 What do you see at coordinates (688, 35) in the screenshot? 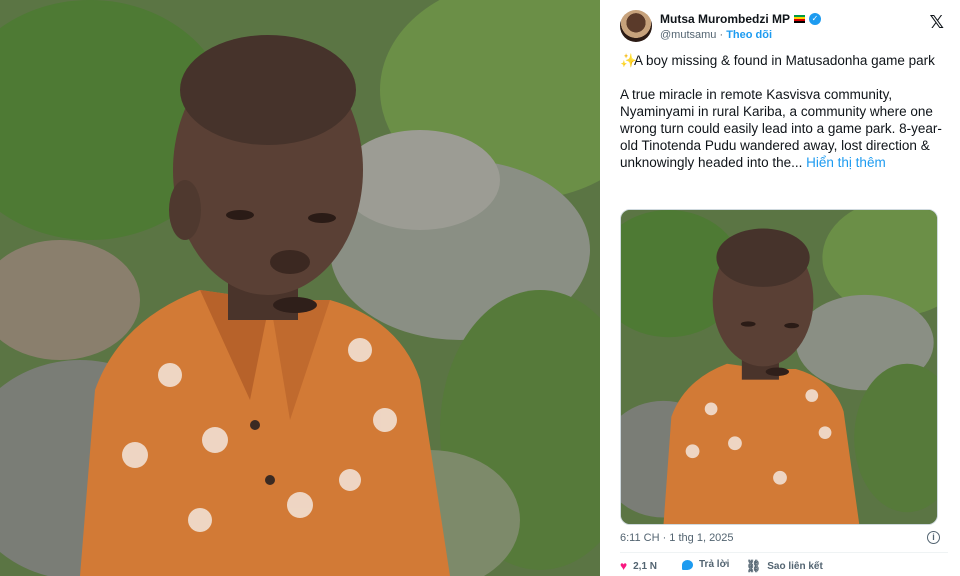
I see `author-handle: @mutsamu` at bounding box center [688, 35].